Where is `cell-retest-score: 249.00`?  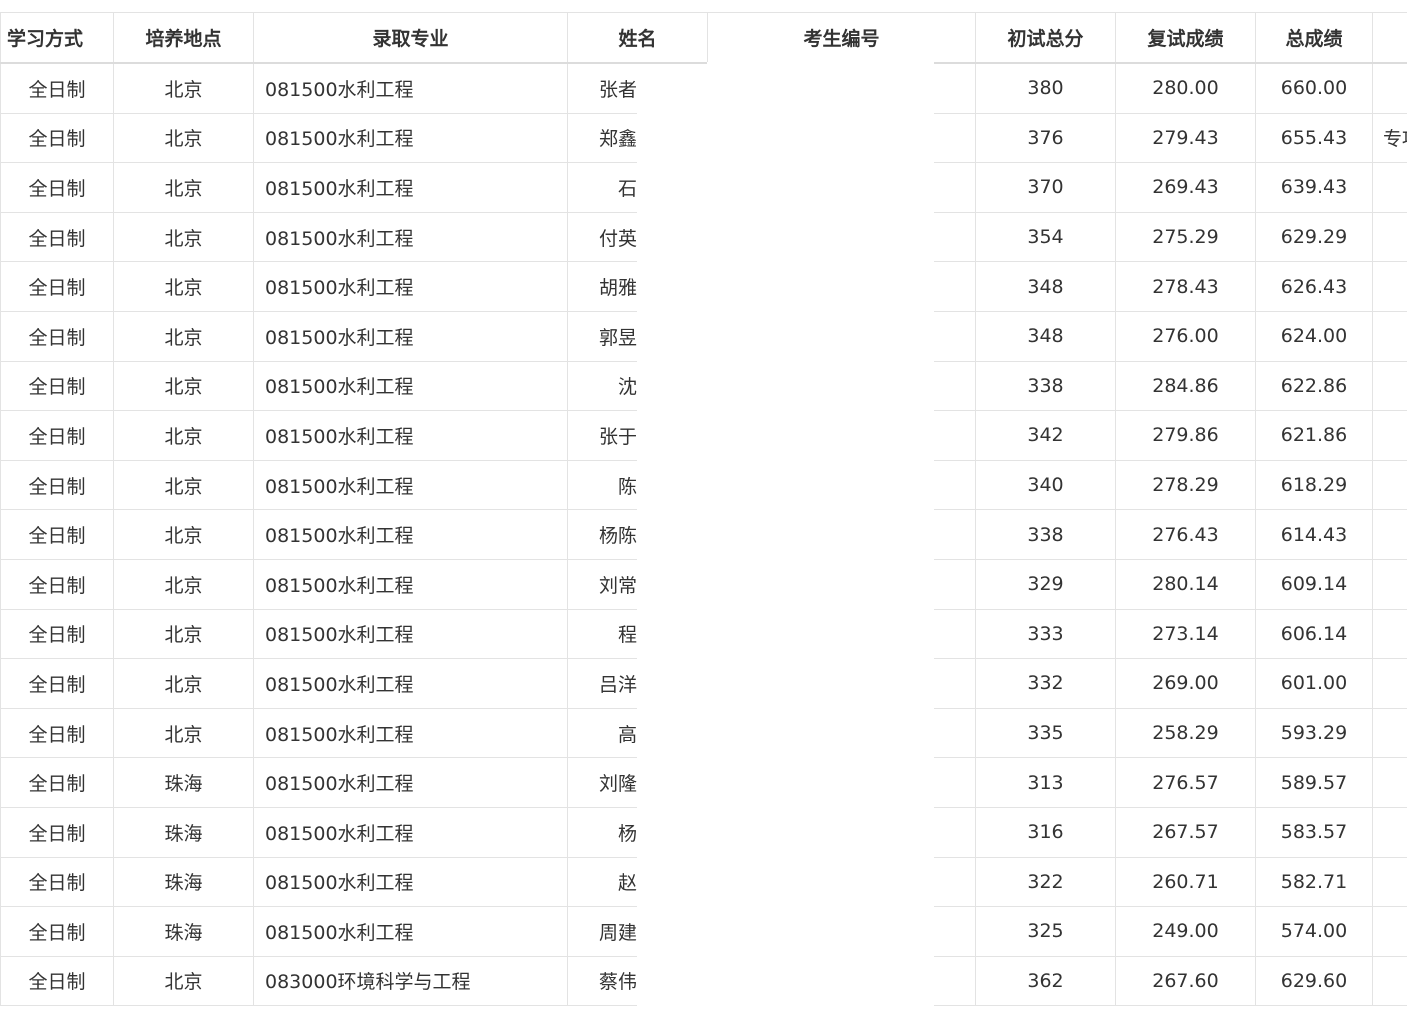
cell-retest-score: 249.00 is located at coordinates (1185, 931).